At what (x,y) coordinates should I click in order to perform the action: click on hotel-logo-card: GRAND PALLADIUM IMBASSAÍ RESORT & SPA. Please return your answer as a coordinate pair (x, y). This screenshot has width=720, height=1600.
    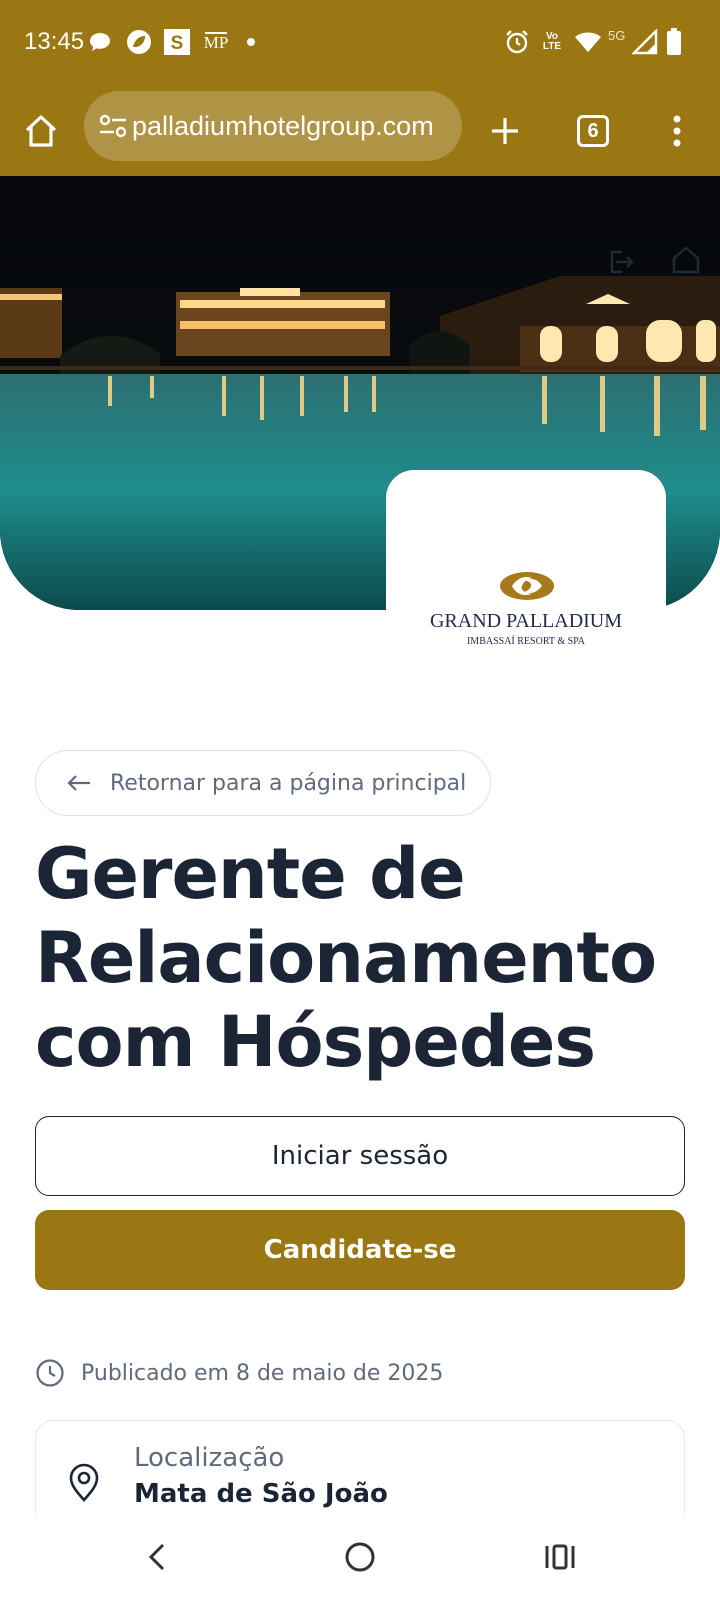
    Looking at the image, I should click on (526, 575).